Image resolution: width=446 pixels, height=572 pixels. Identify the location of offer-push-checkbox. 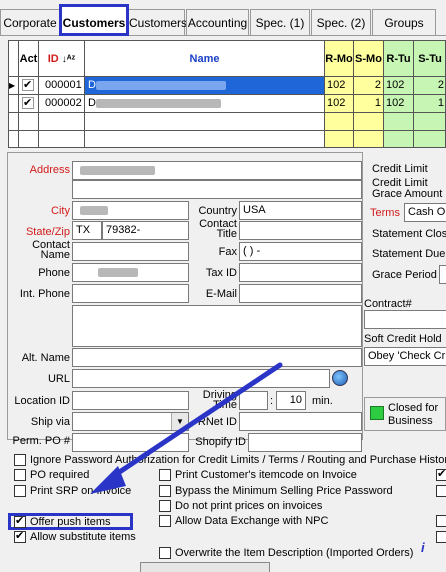
(20, 521).